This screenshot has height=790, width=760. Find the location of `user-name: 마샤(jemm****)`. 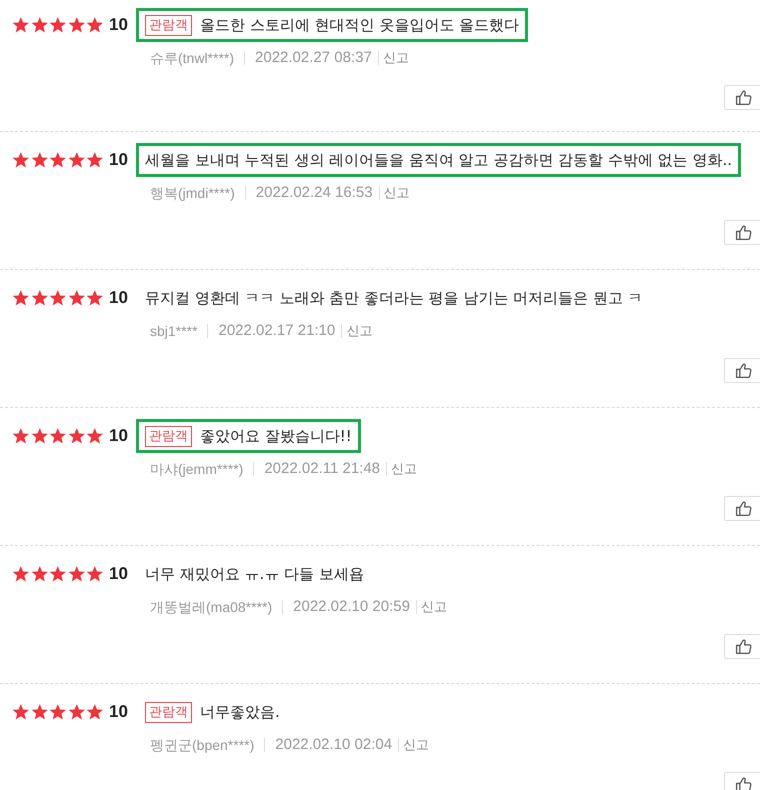

user-name: 마샤(jemm****) is located at coordinates (202, 469).